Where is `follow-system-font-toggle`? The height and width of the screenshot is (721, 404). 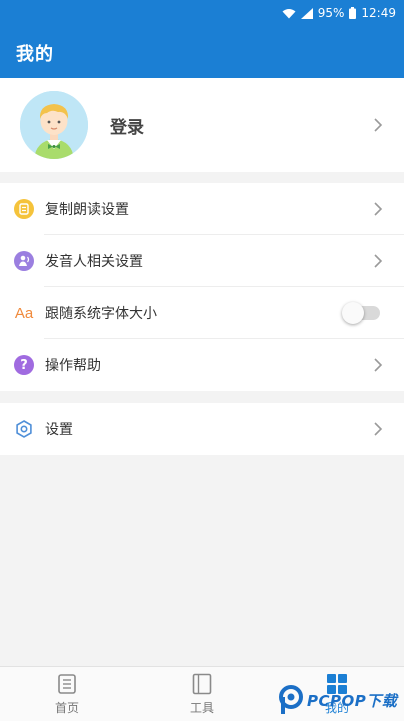 follow-system-font-toggle is located at coordinates (361, 313).